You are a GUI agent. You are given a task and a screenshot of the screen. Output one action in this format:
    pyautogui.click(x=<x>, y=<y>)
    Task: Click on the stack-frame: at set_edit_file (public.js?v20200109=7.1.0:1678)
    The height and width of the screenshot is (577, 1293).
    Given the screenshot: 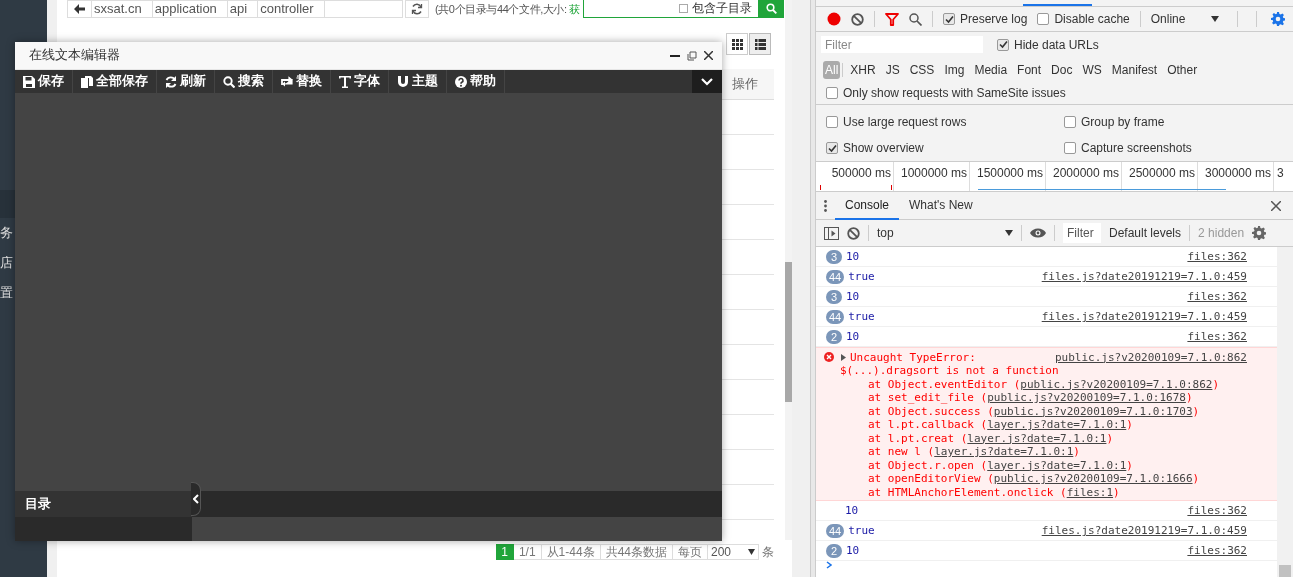 What is the action you would take?
    pyautogui.click(x=1035, y=398)
    